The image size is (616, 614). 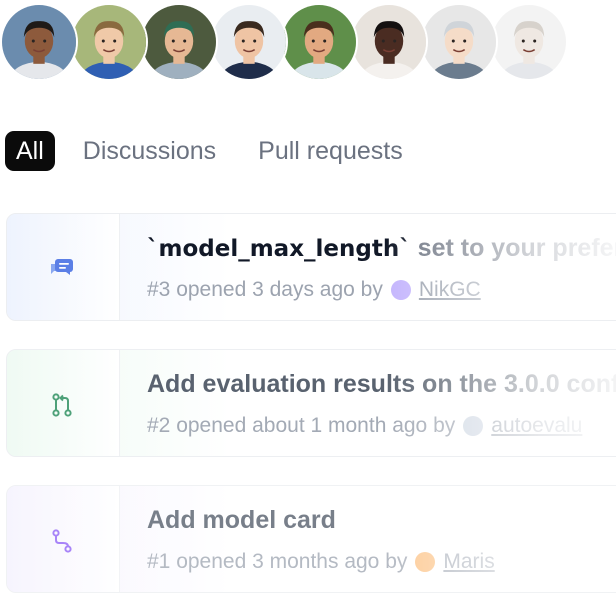 I want to click on item-title-text: Add model card, so click(x=241, y=520).